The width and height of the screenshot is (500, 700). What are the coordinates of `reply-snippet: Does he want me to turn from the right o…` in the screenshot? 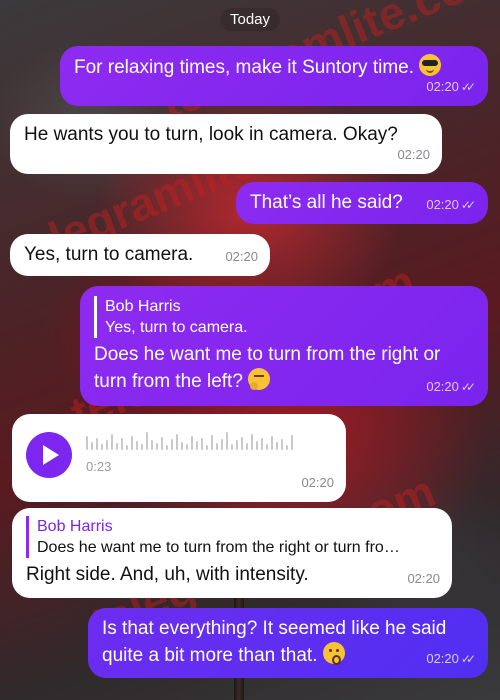 It's located at (218, 547).